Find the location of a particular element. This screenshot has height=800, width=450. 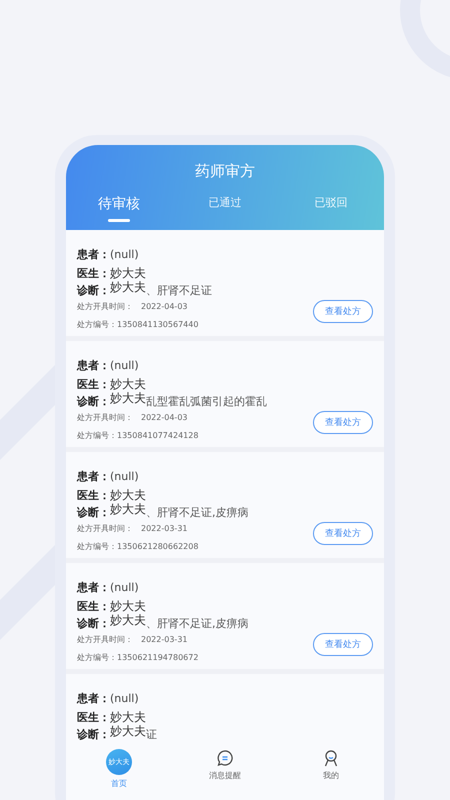

tab: 待审核 is located at coordinates (119, 204).